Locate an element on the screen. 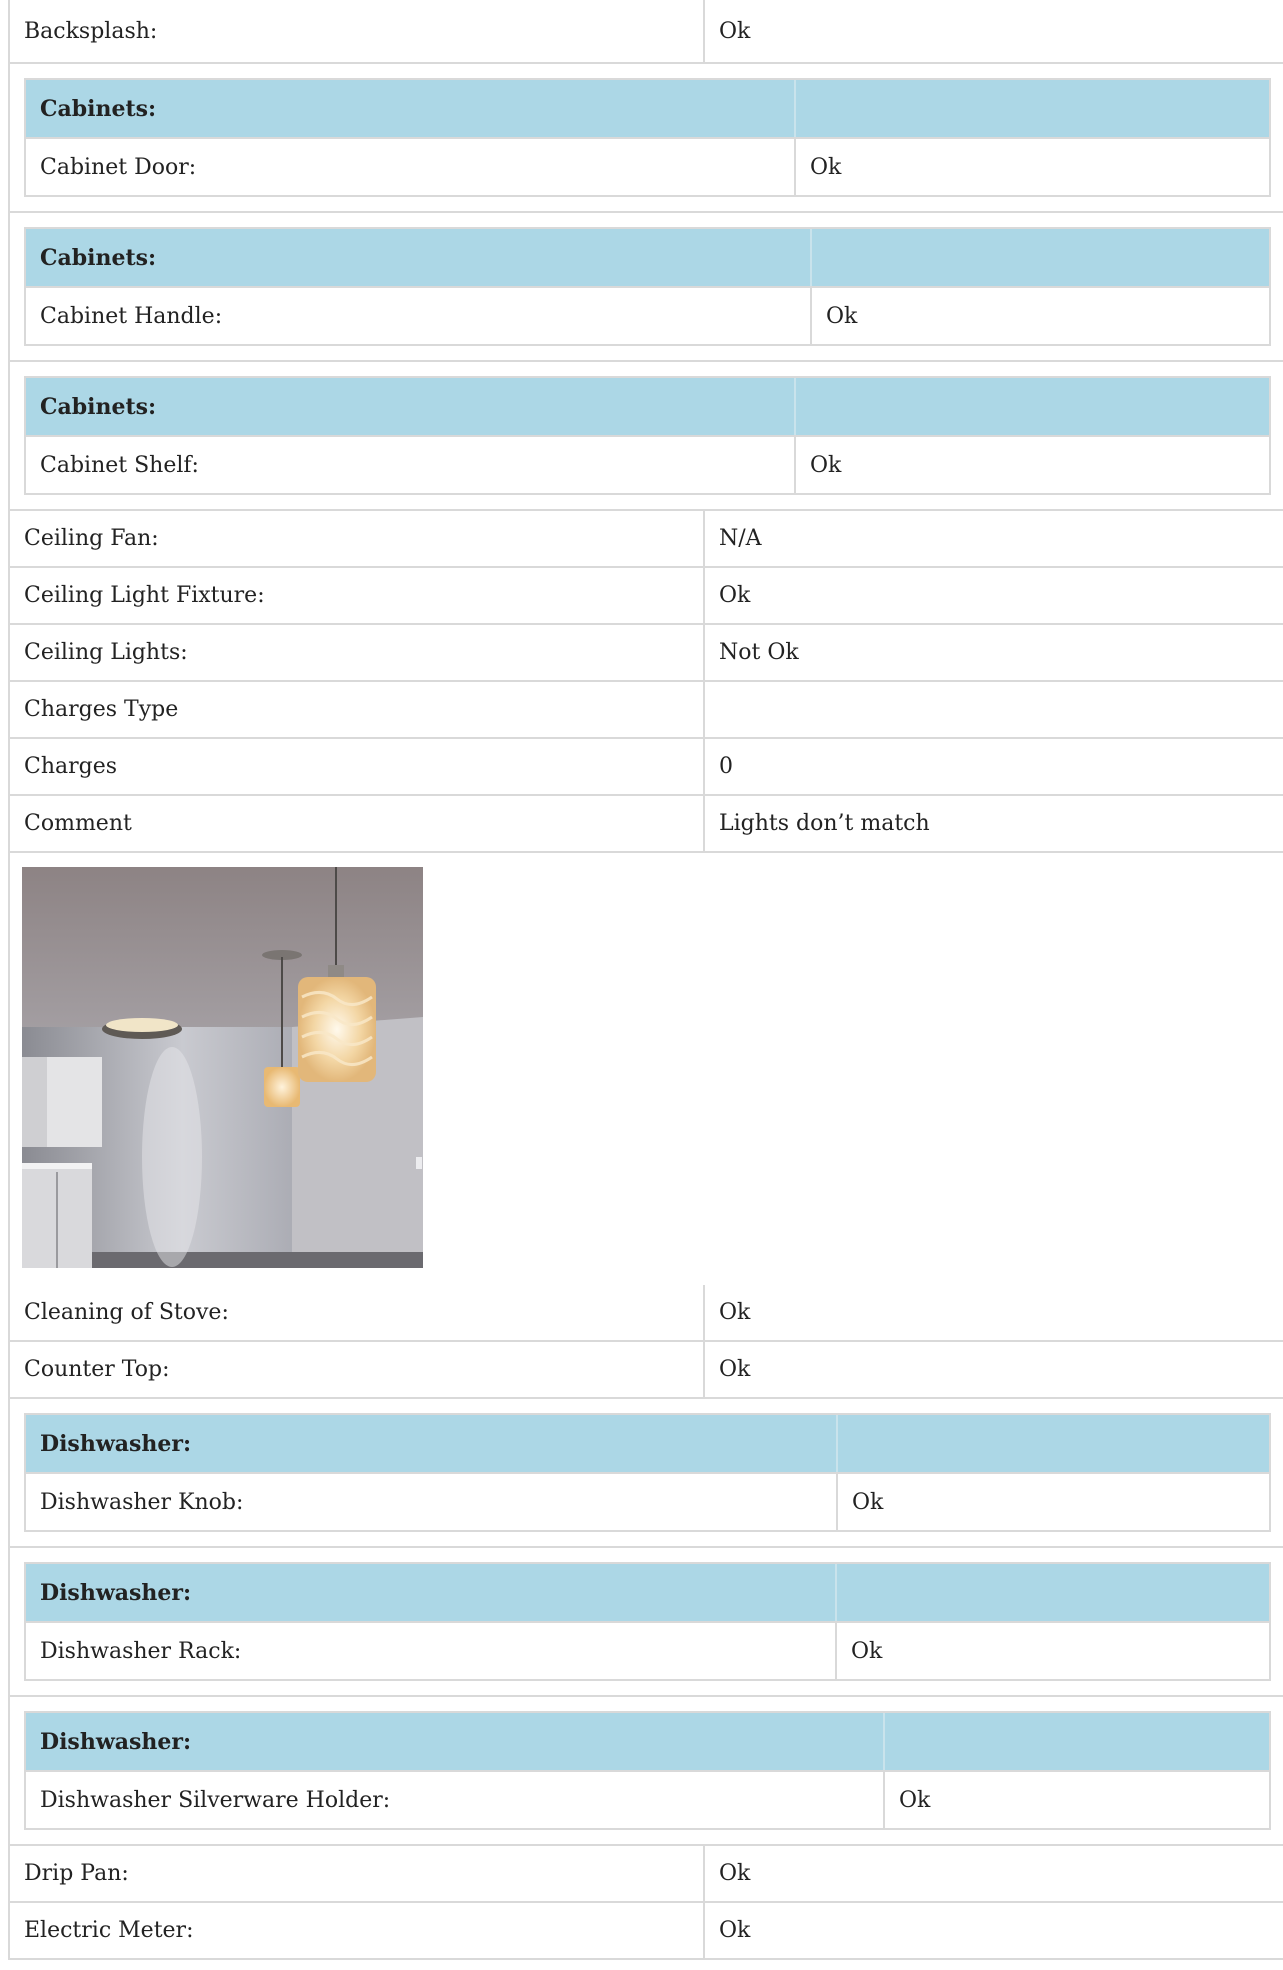 The height and width of the screenshot is (1970, 1283). row-label: Ceiling Fan: is located at coordinates (357, 538).